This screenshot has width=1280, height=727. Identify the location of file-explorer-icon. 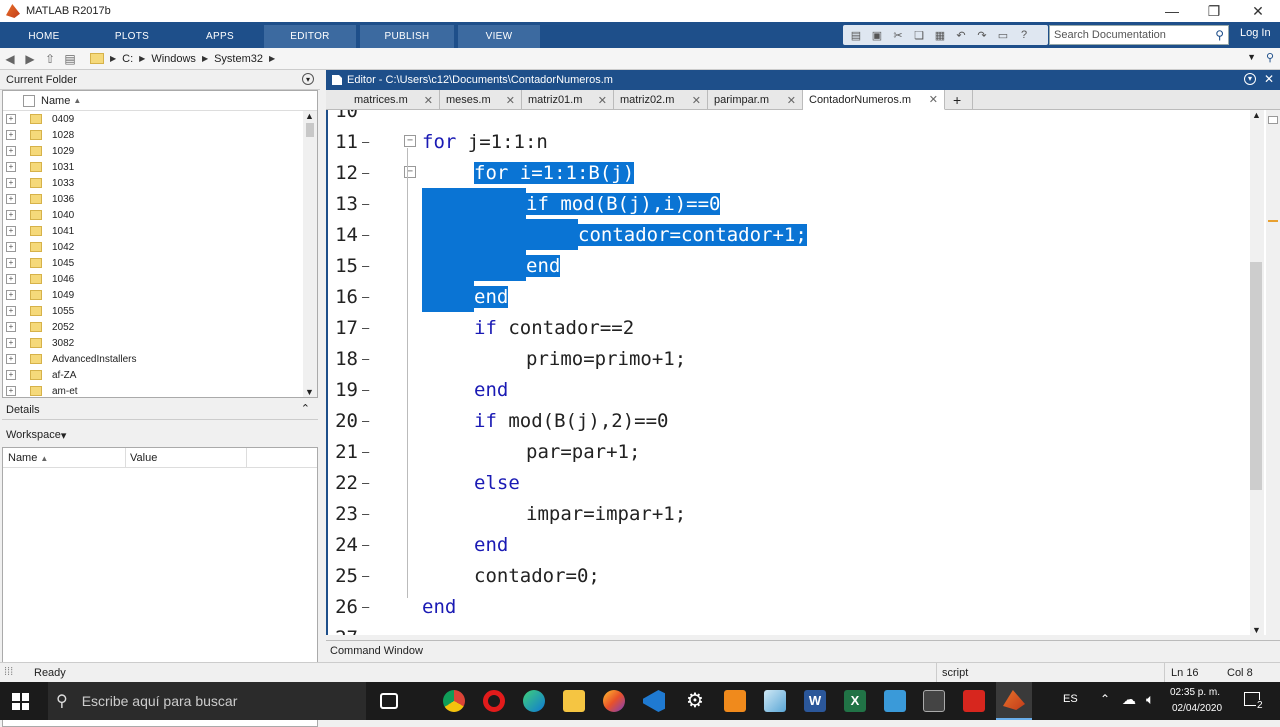
(574, 701).